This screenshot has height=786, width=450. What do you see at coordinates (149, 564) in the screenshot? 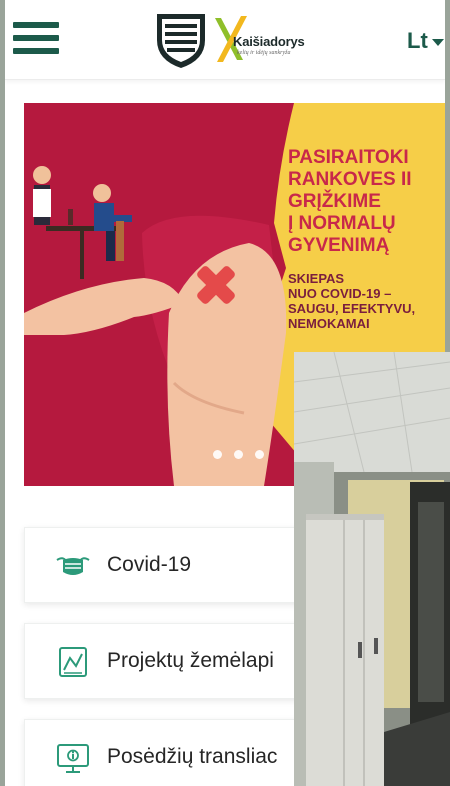
I see `quick-link-label: Covid-19` at bounding box center [149, 564].